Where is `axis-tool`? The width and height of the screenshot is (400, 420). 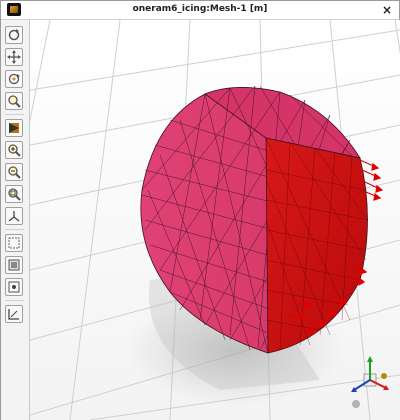
axis-tool is located at coordinates (14, 216).